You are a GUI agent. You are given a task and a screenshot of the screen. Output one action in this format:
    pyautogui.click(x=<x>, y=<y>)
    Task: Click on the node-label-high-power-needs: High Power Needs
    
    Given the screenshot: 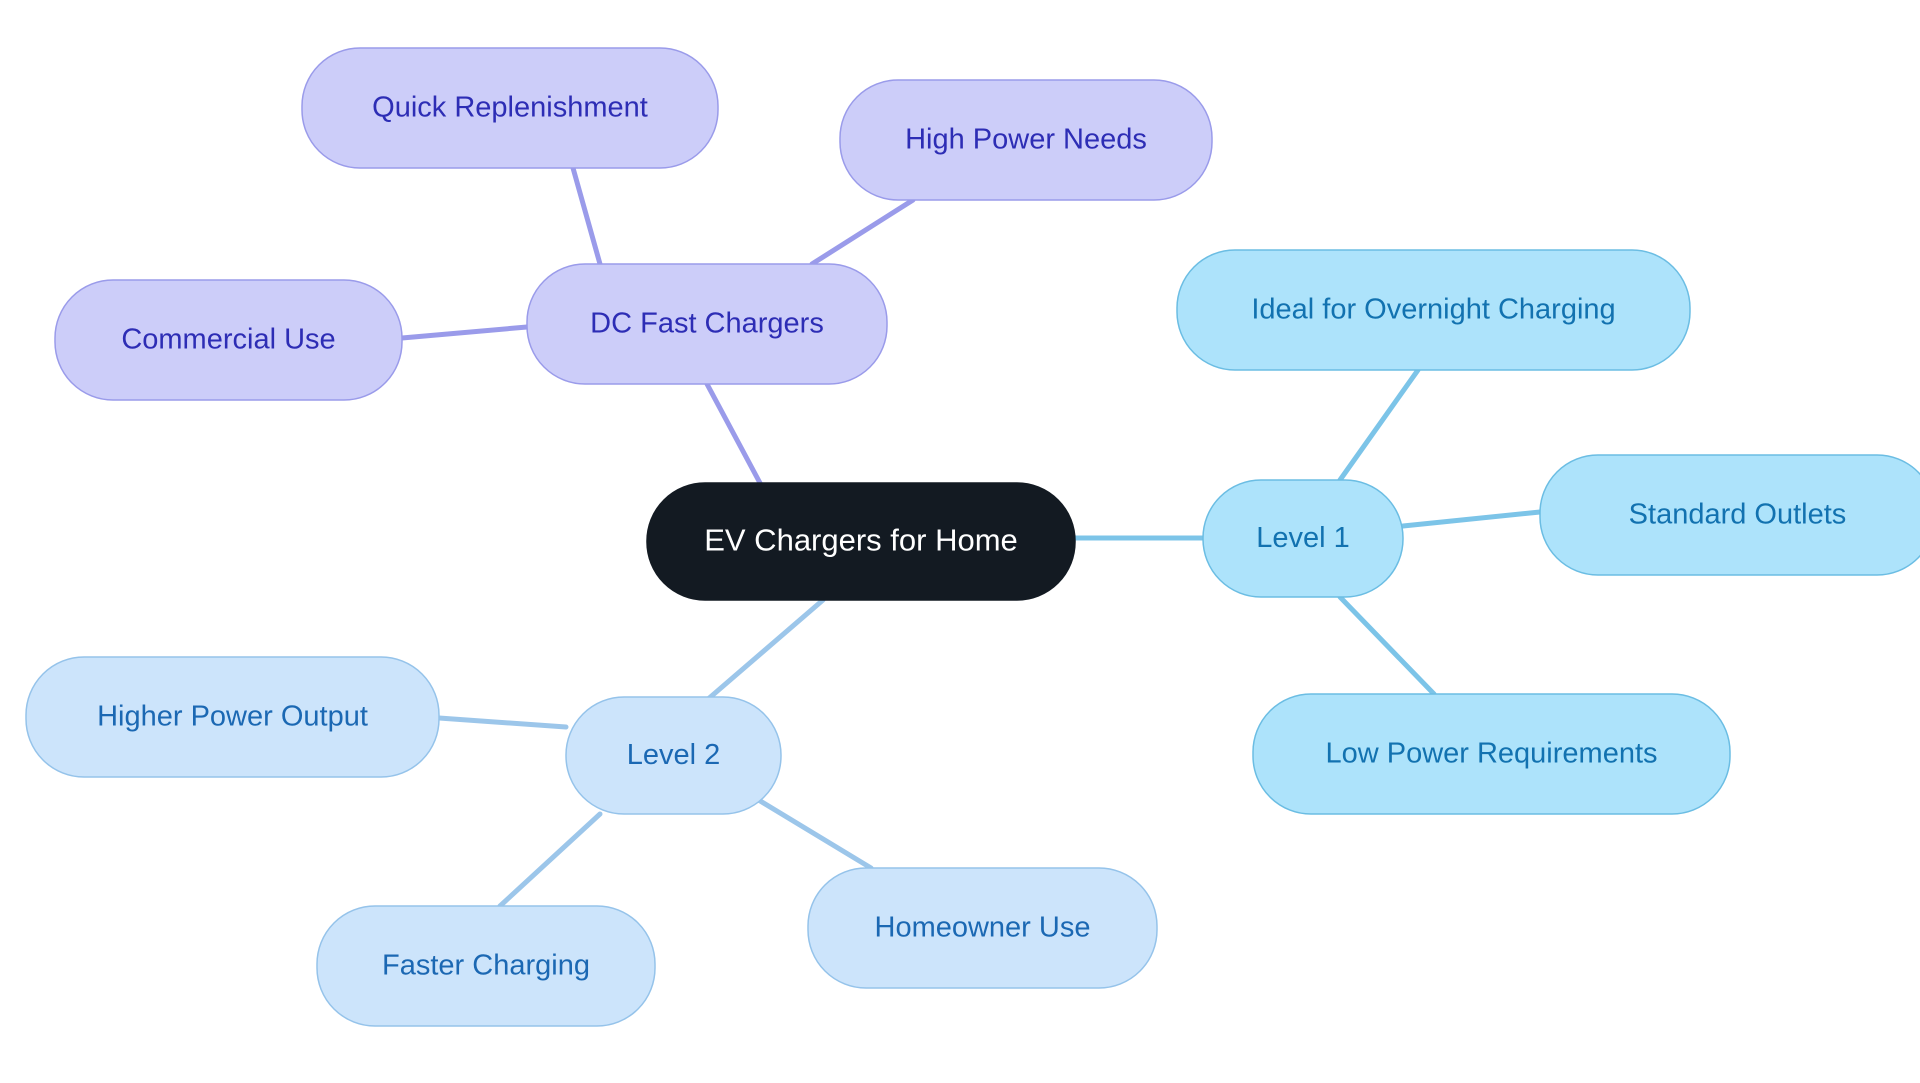 What is the action you would take?
    pyautogui.click(x=1026, y=140)
    